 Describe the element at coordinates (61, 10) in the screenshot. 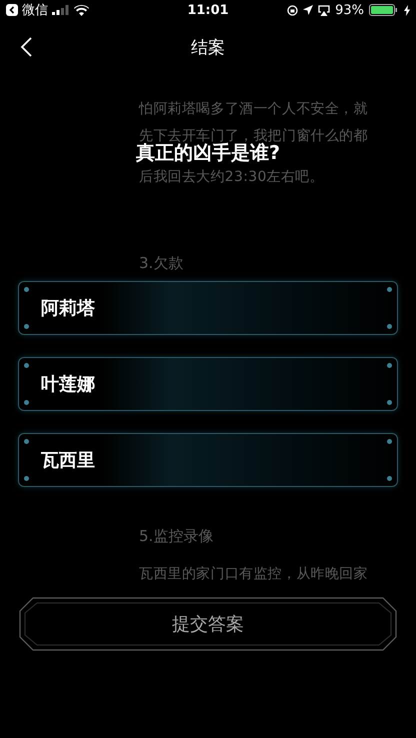

I see `signal-icon` at that location.